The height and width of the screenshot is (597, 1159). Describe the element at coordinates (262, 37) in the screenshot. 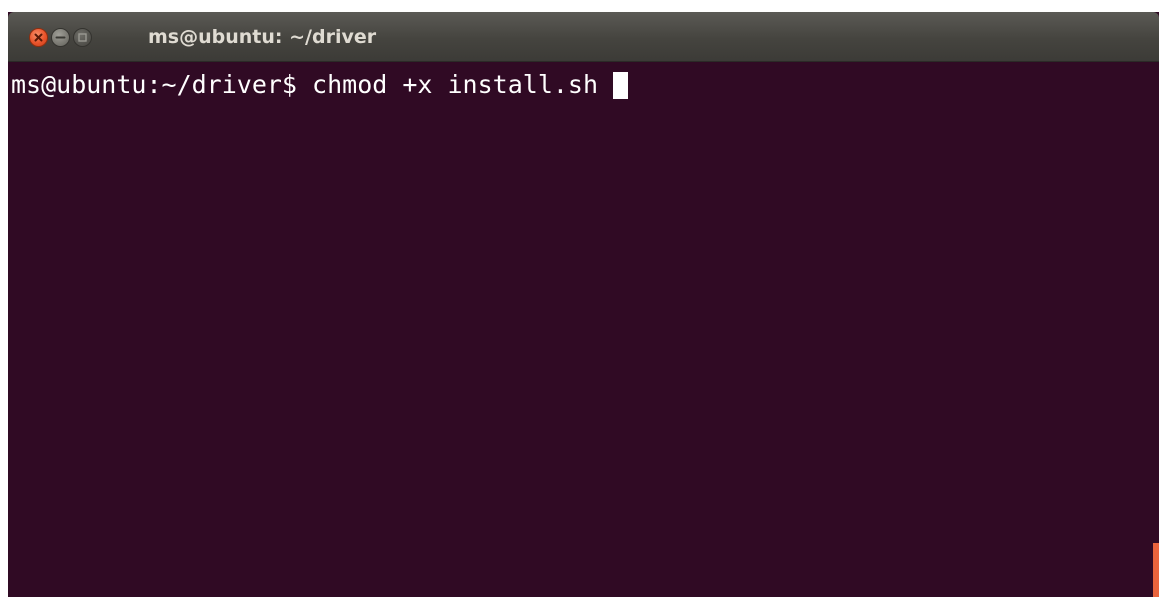

I see `window-title: ms@ubuntu: ~/driver` at that location.